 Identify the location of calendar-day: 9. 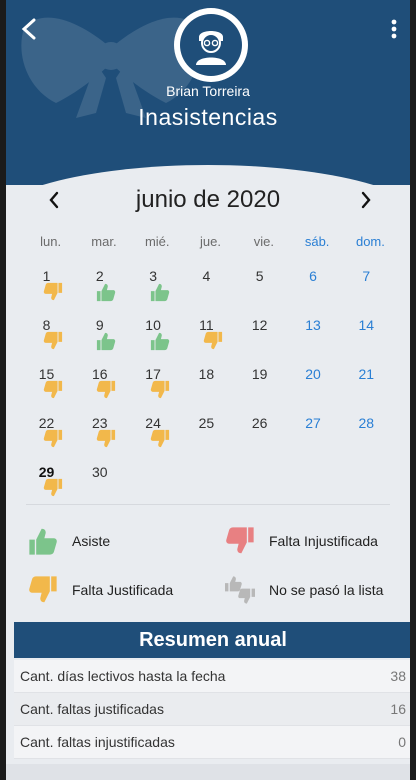
(103, 337).